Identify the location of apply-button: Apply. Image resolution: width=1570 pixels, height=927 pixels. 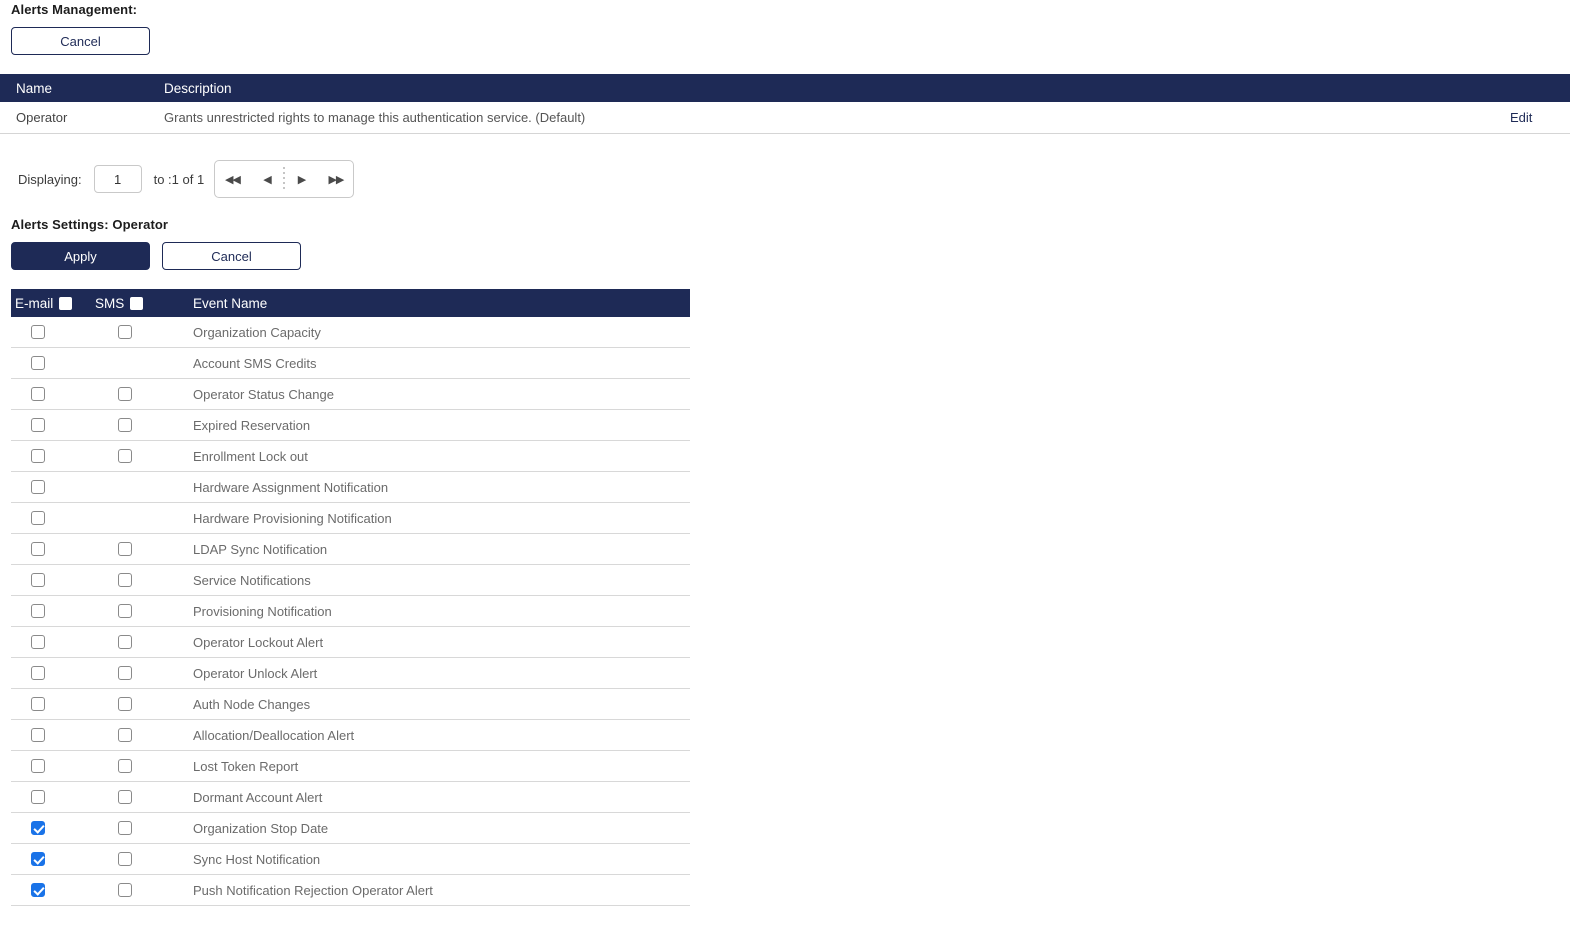
(80, 256).